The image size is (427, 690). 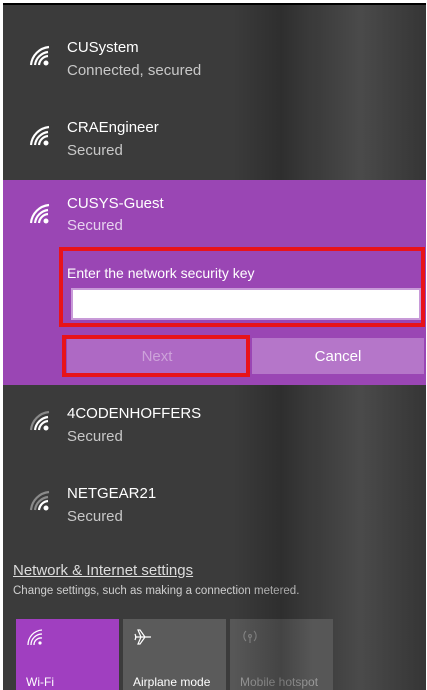 I want to click on wifi-icon, so click(x=35, y=637).